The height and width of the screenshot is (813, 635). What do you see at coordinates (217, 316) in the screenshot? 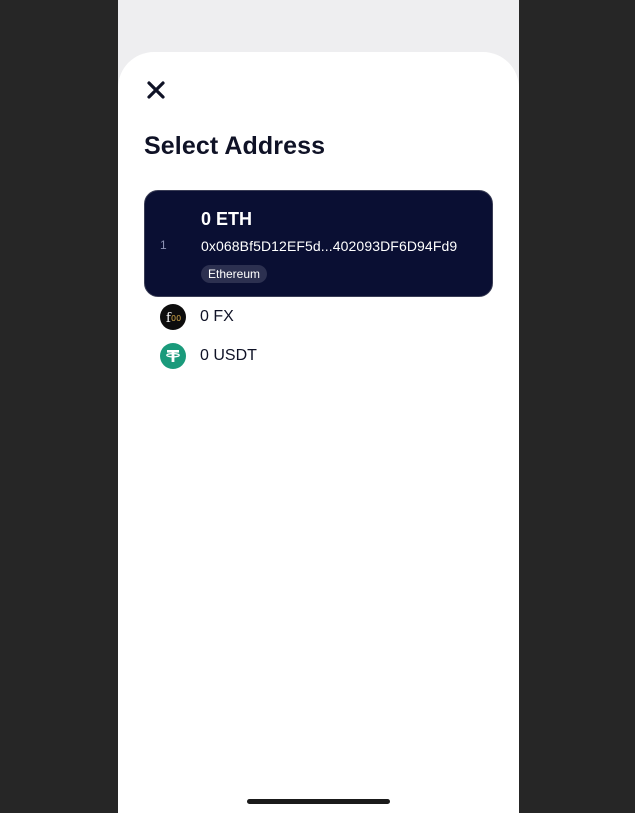
I see `token-label: 0 FX` at bounding box center [217, 316].